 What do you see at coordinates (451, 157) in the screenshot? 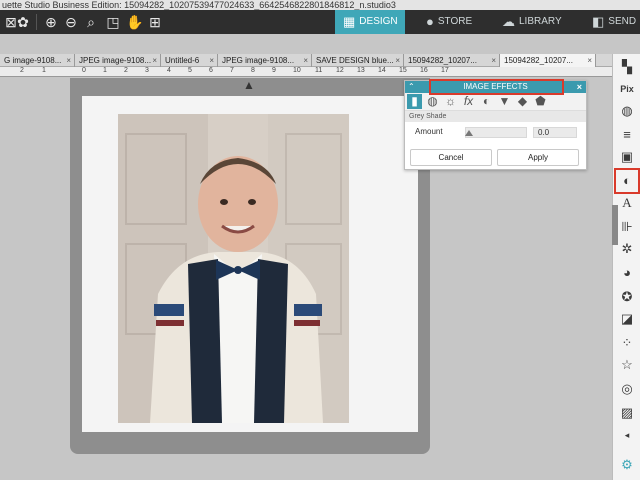
I see `cancel-button: Cancel` at bounding box center [451, 157].